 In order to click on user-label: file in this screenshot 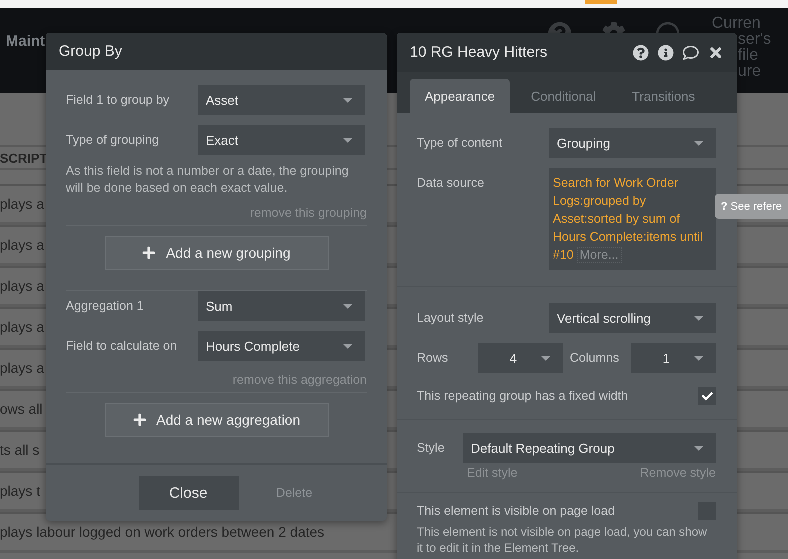, I will do `click(749, 56)`.